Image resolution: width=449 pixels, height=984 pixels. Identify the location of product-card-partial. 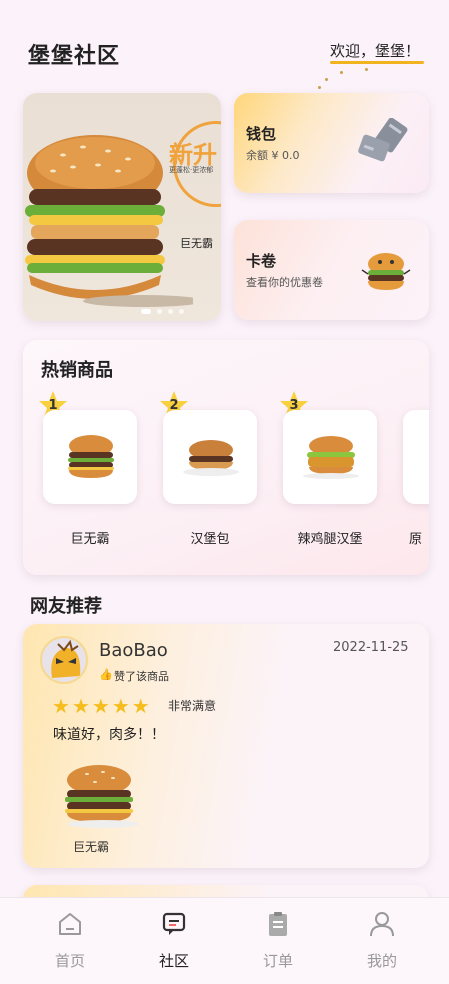
(416, 457).